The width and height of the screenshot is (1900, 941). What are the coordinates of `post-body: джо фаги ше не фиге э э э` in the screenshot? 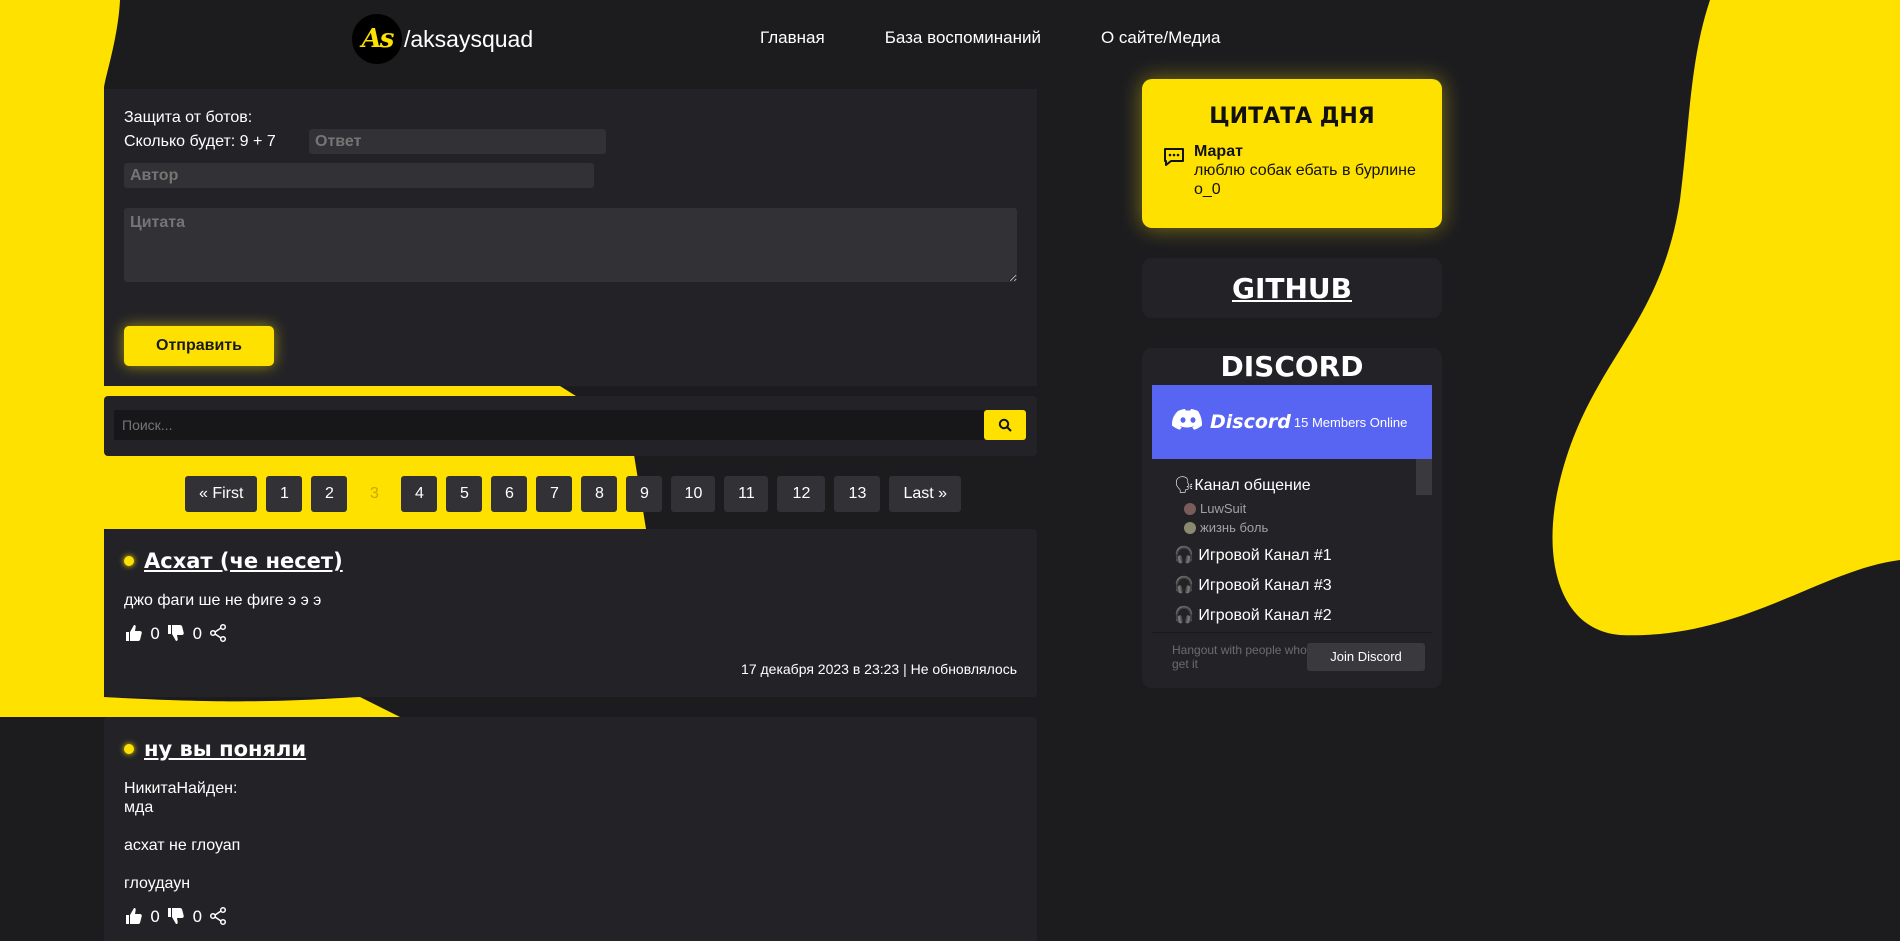 It's located at (570, 600).